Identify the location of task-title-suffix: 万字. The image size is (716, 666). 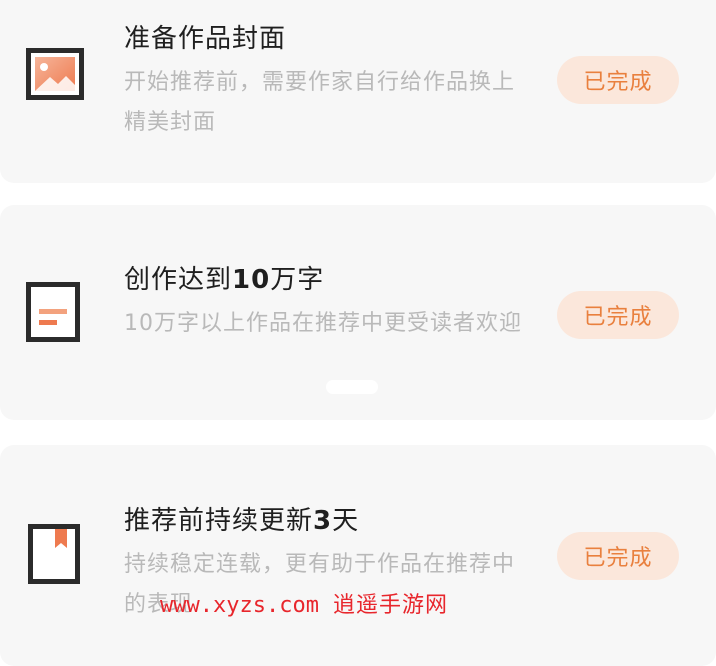
(297, 280).